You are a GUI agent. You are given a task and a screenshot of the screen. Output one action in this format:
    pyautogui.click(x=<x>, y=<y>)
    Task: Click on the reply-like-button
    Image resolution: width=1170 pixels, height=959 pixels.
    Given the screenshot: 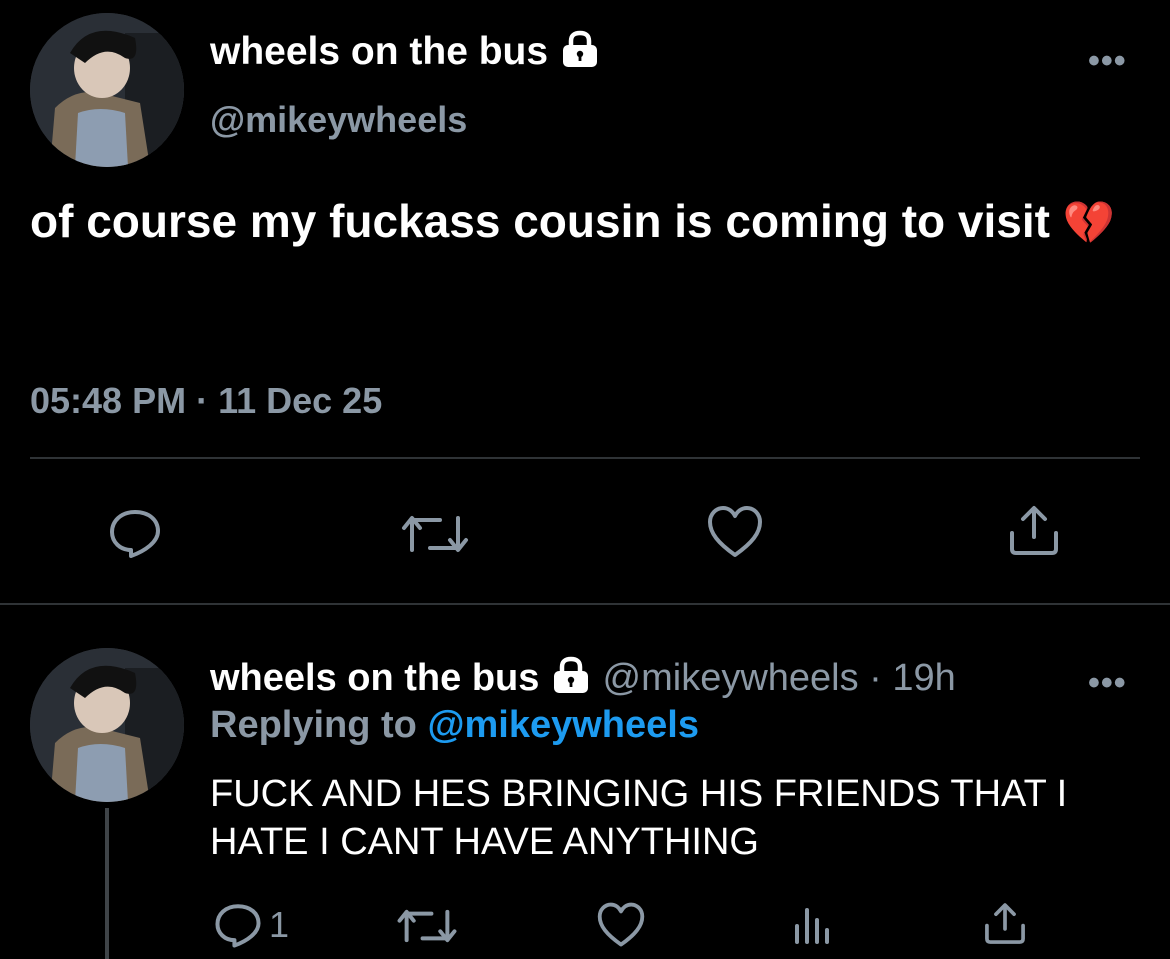 What is the action you would take?
    pyautogui.click(x=621, y=925)
    